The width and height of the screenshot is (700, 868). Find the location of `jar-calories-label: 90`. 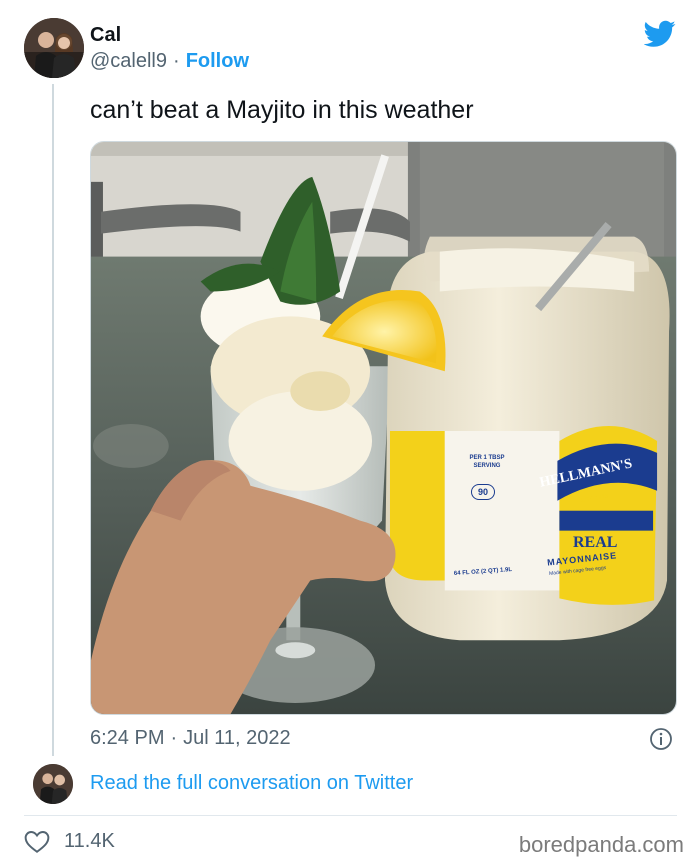

jar-calories-label: 90 is located at coordinates (483, 492).